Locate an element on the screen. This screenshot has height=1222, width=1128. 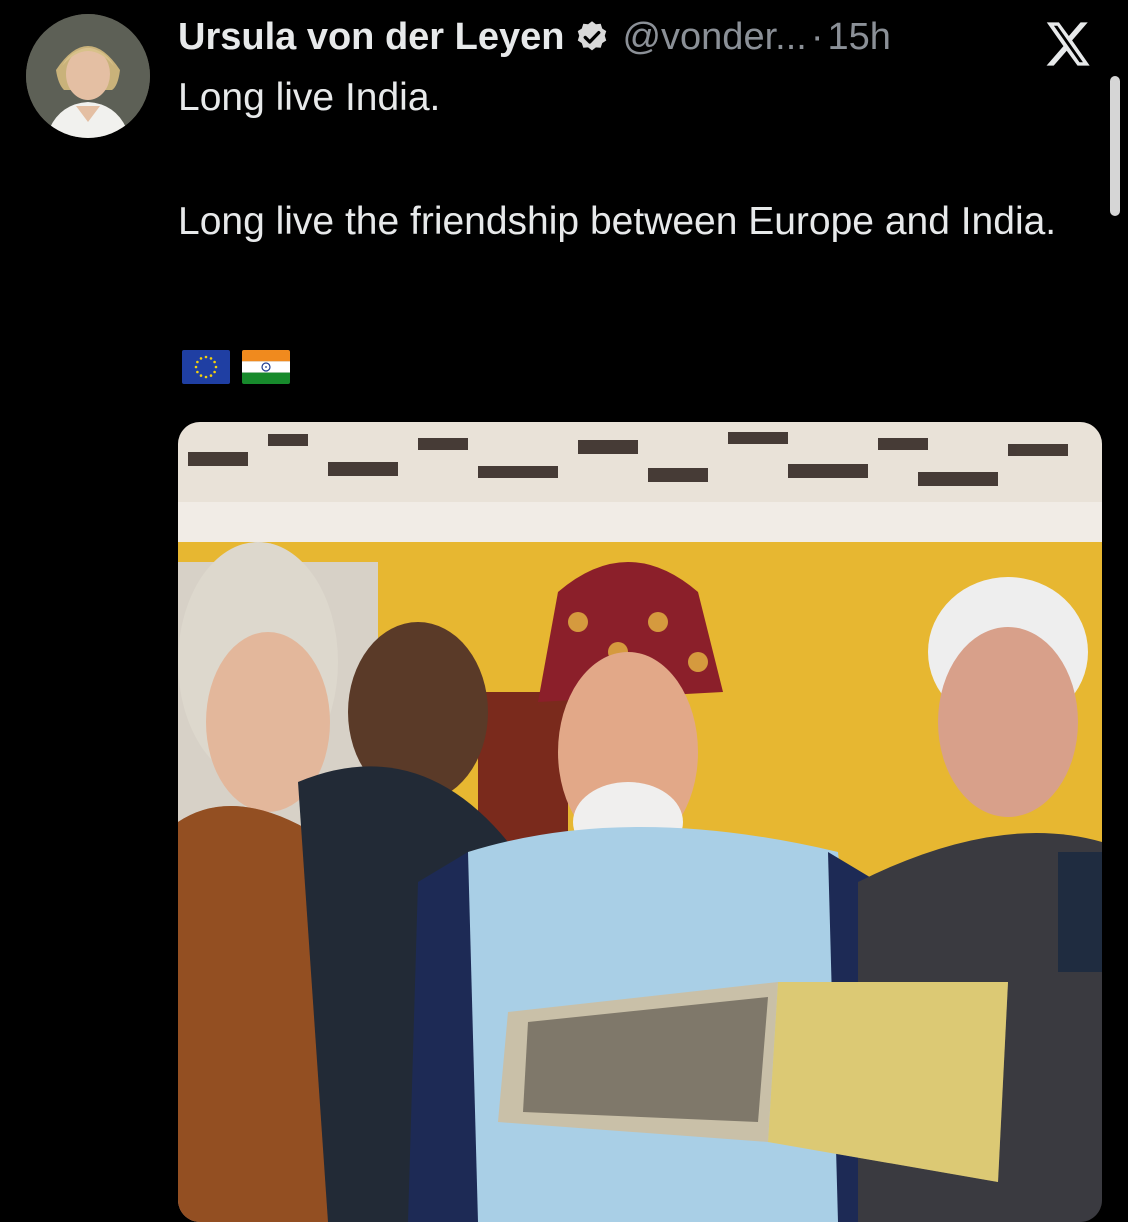
scrollbar is located at coordinates (1115, 146).